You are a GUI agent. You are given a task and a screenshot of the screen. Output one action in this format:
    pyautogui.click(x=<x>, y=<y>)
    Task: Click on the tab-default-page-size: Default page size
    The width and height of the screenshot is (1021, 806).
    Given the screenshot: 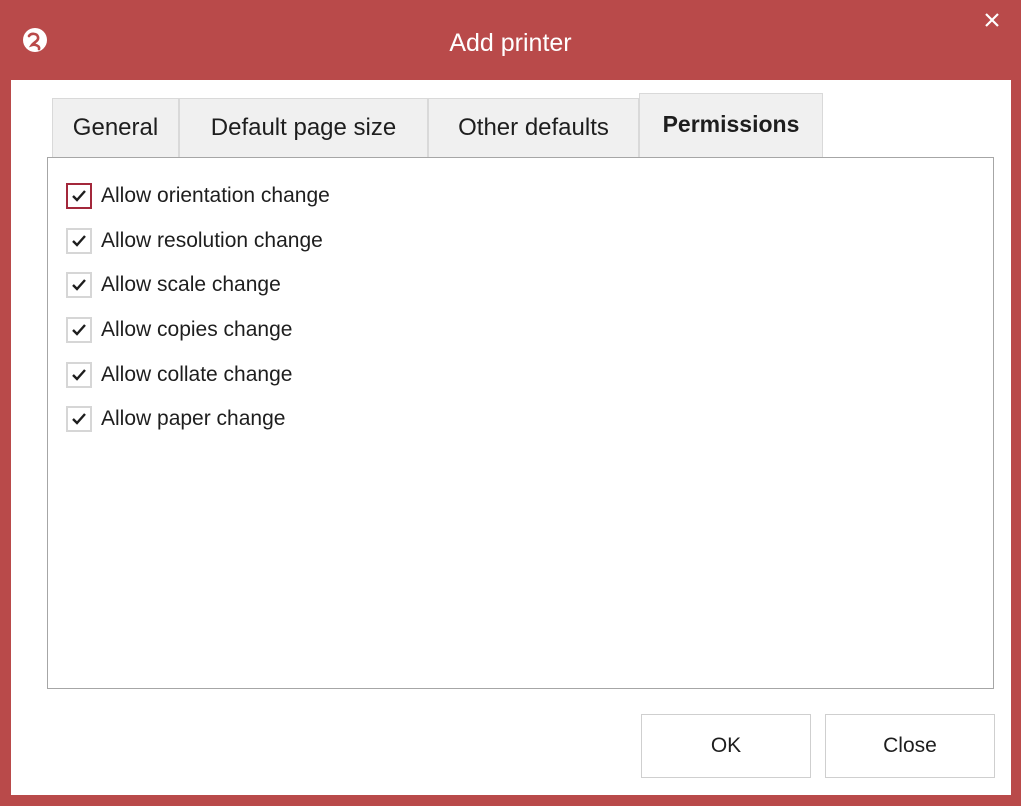 What is the action you would take?
    pyautogui.click(x=303, y=127)
    